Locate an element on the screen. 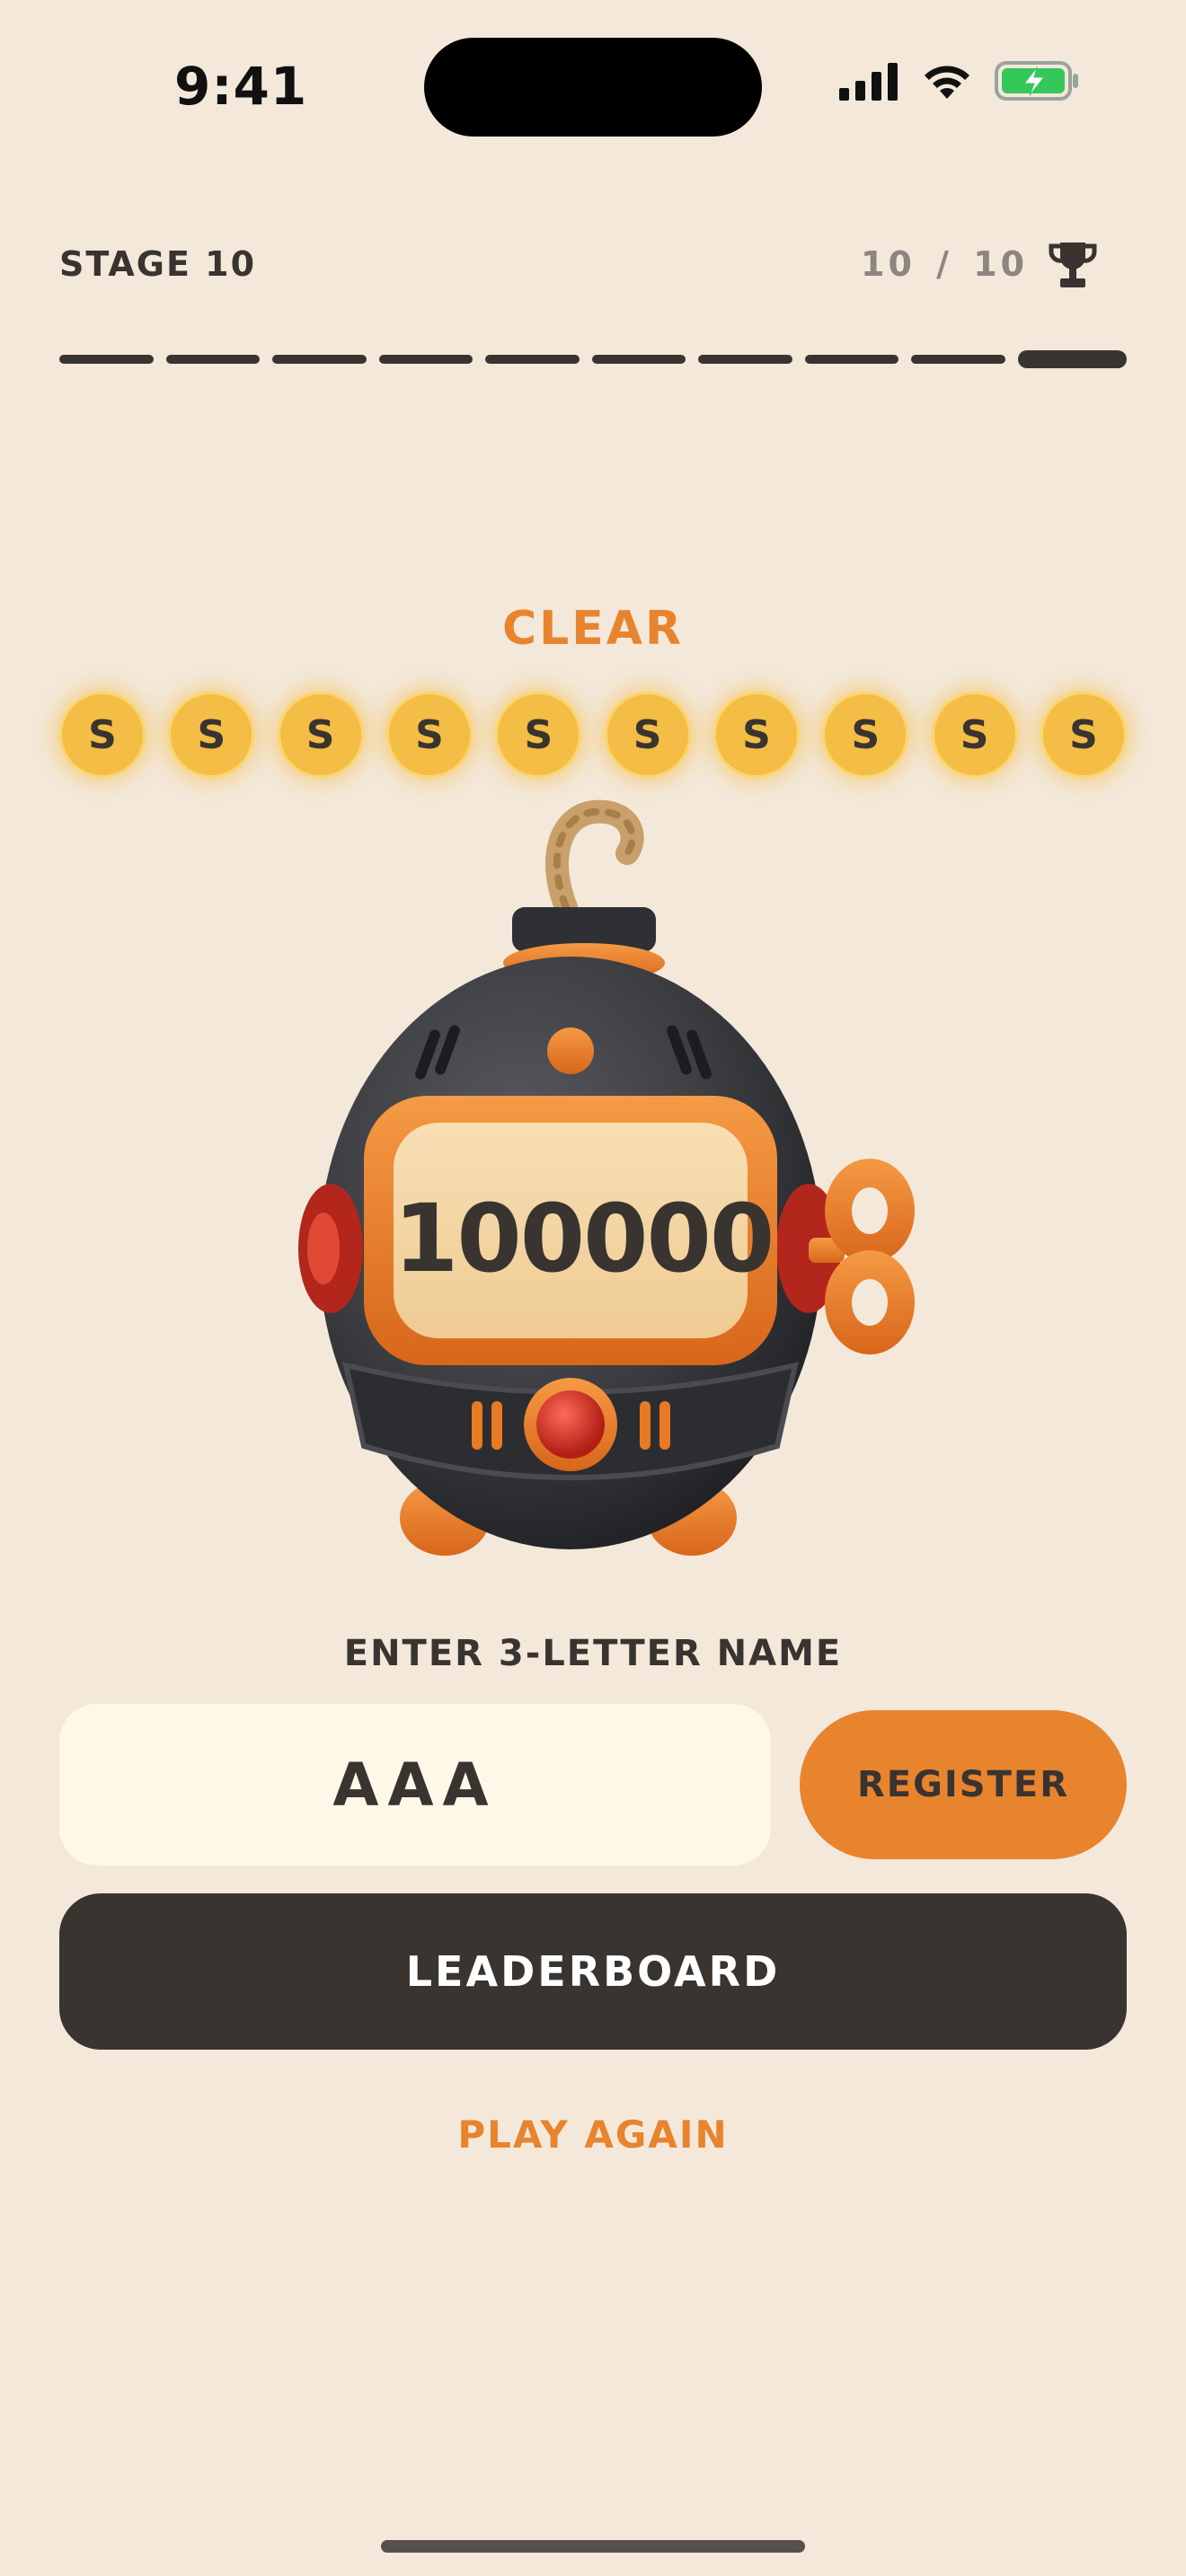  trophy-icon is located at coordinates (1073, 266).